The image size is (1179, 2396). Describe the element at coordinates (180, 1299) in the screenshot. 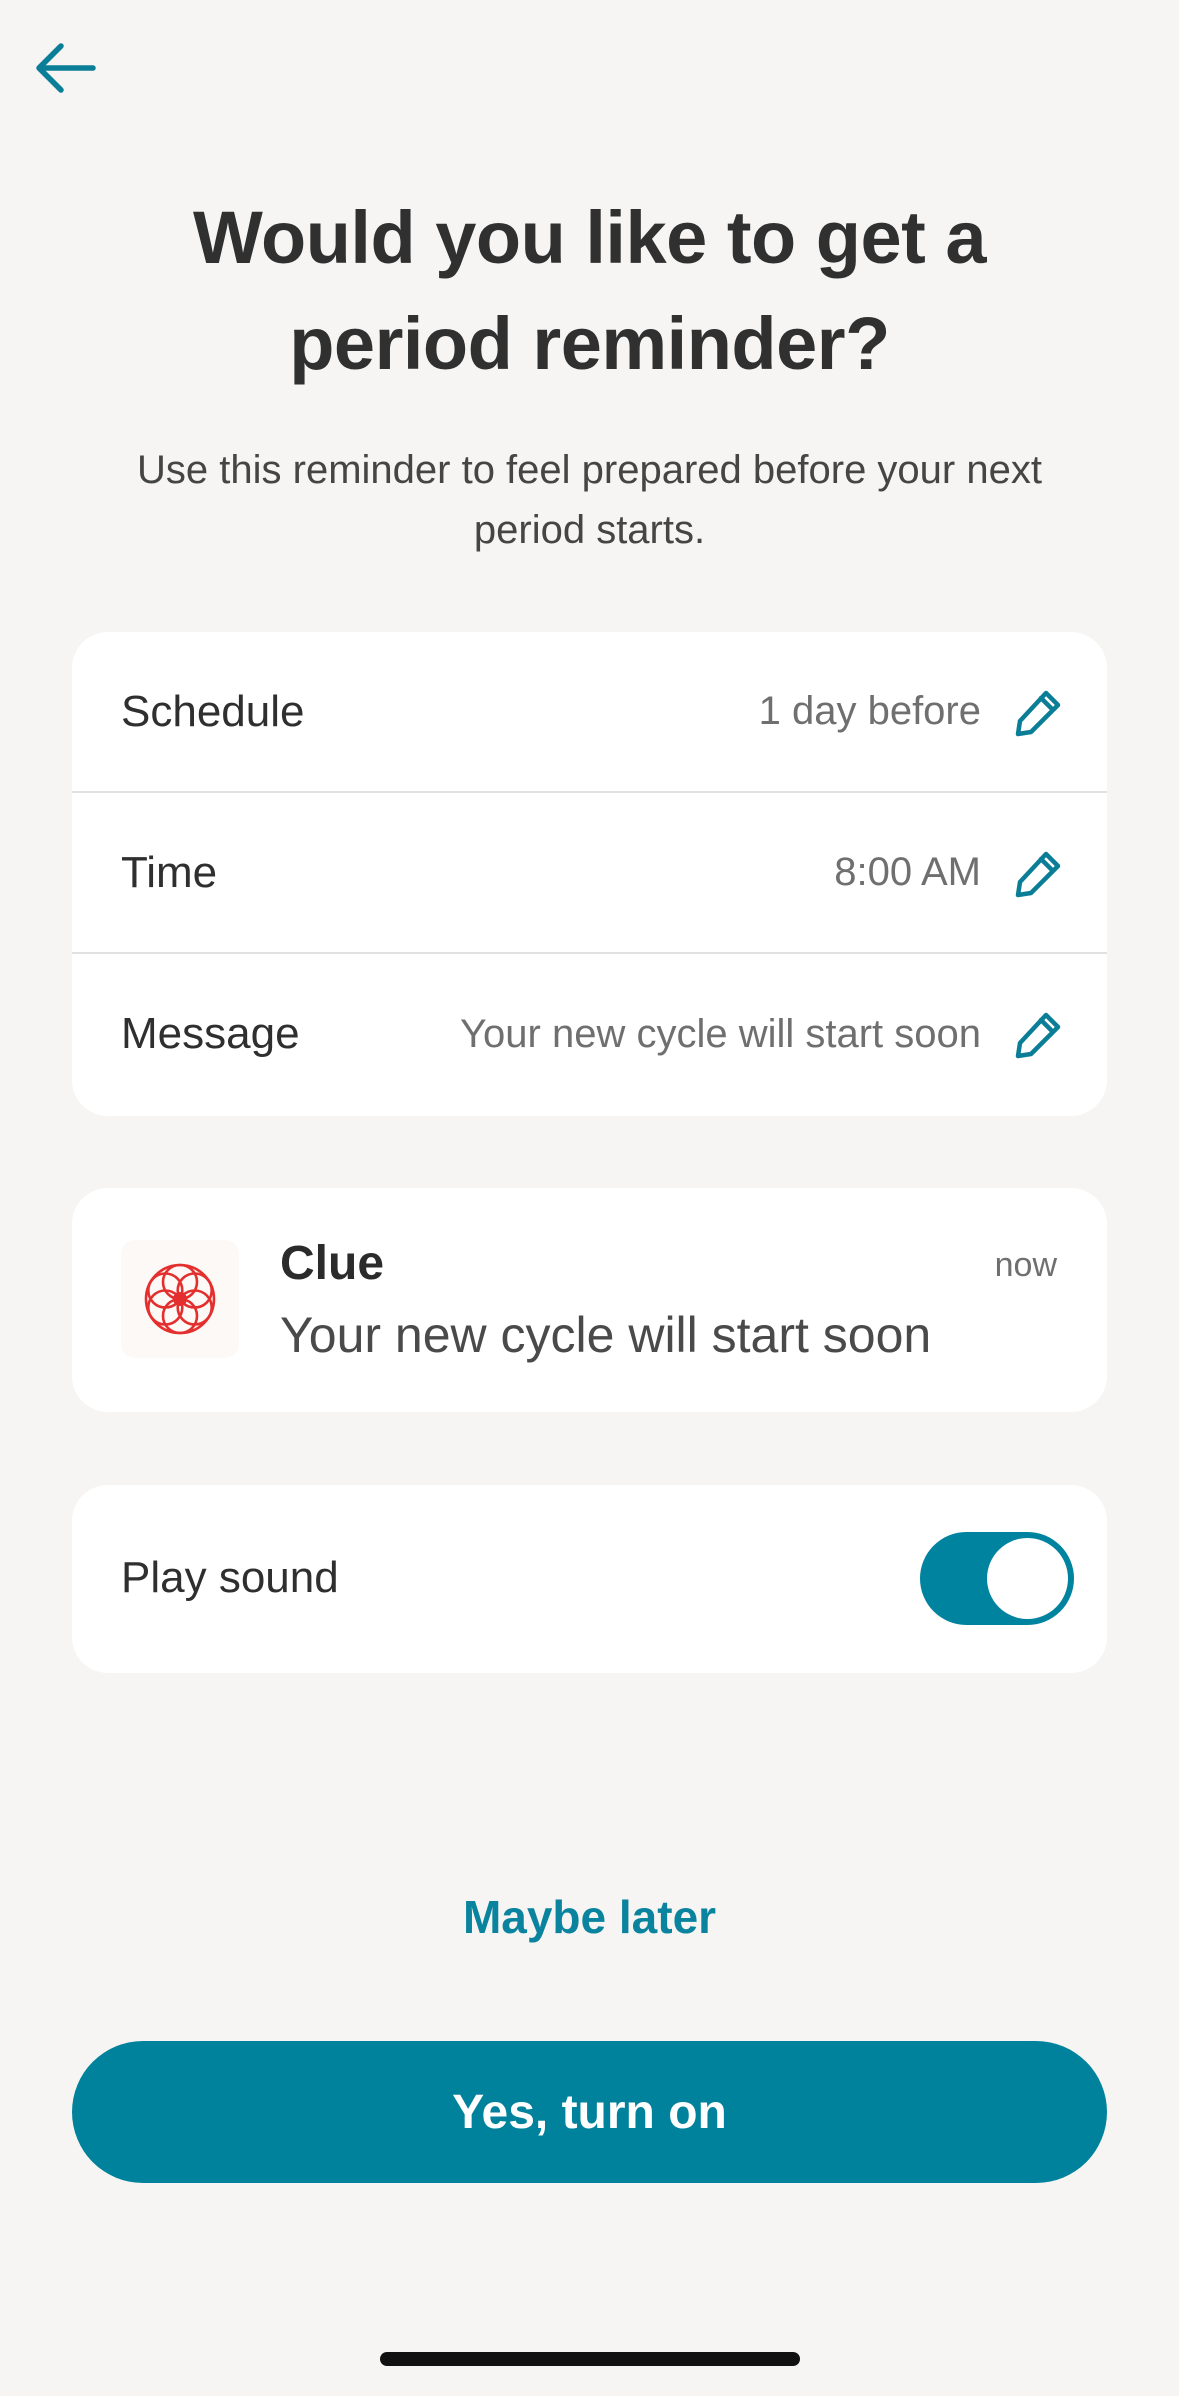

I see `clue-flower-icon` at that location.